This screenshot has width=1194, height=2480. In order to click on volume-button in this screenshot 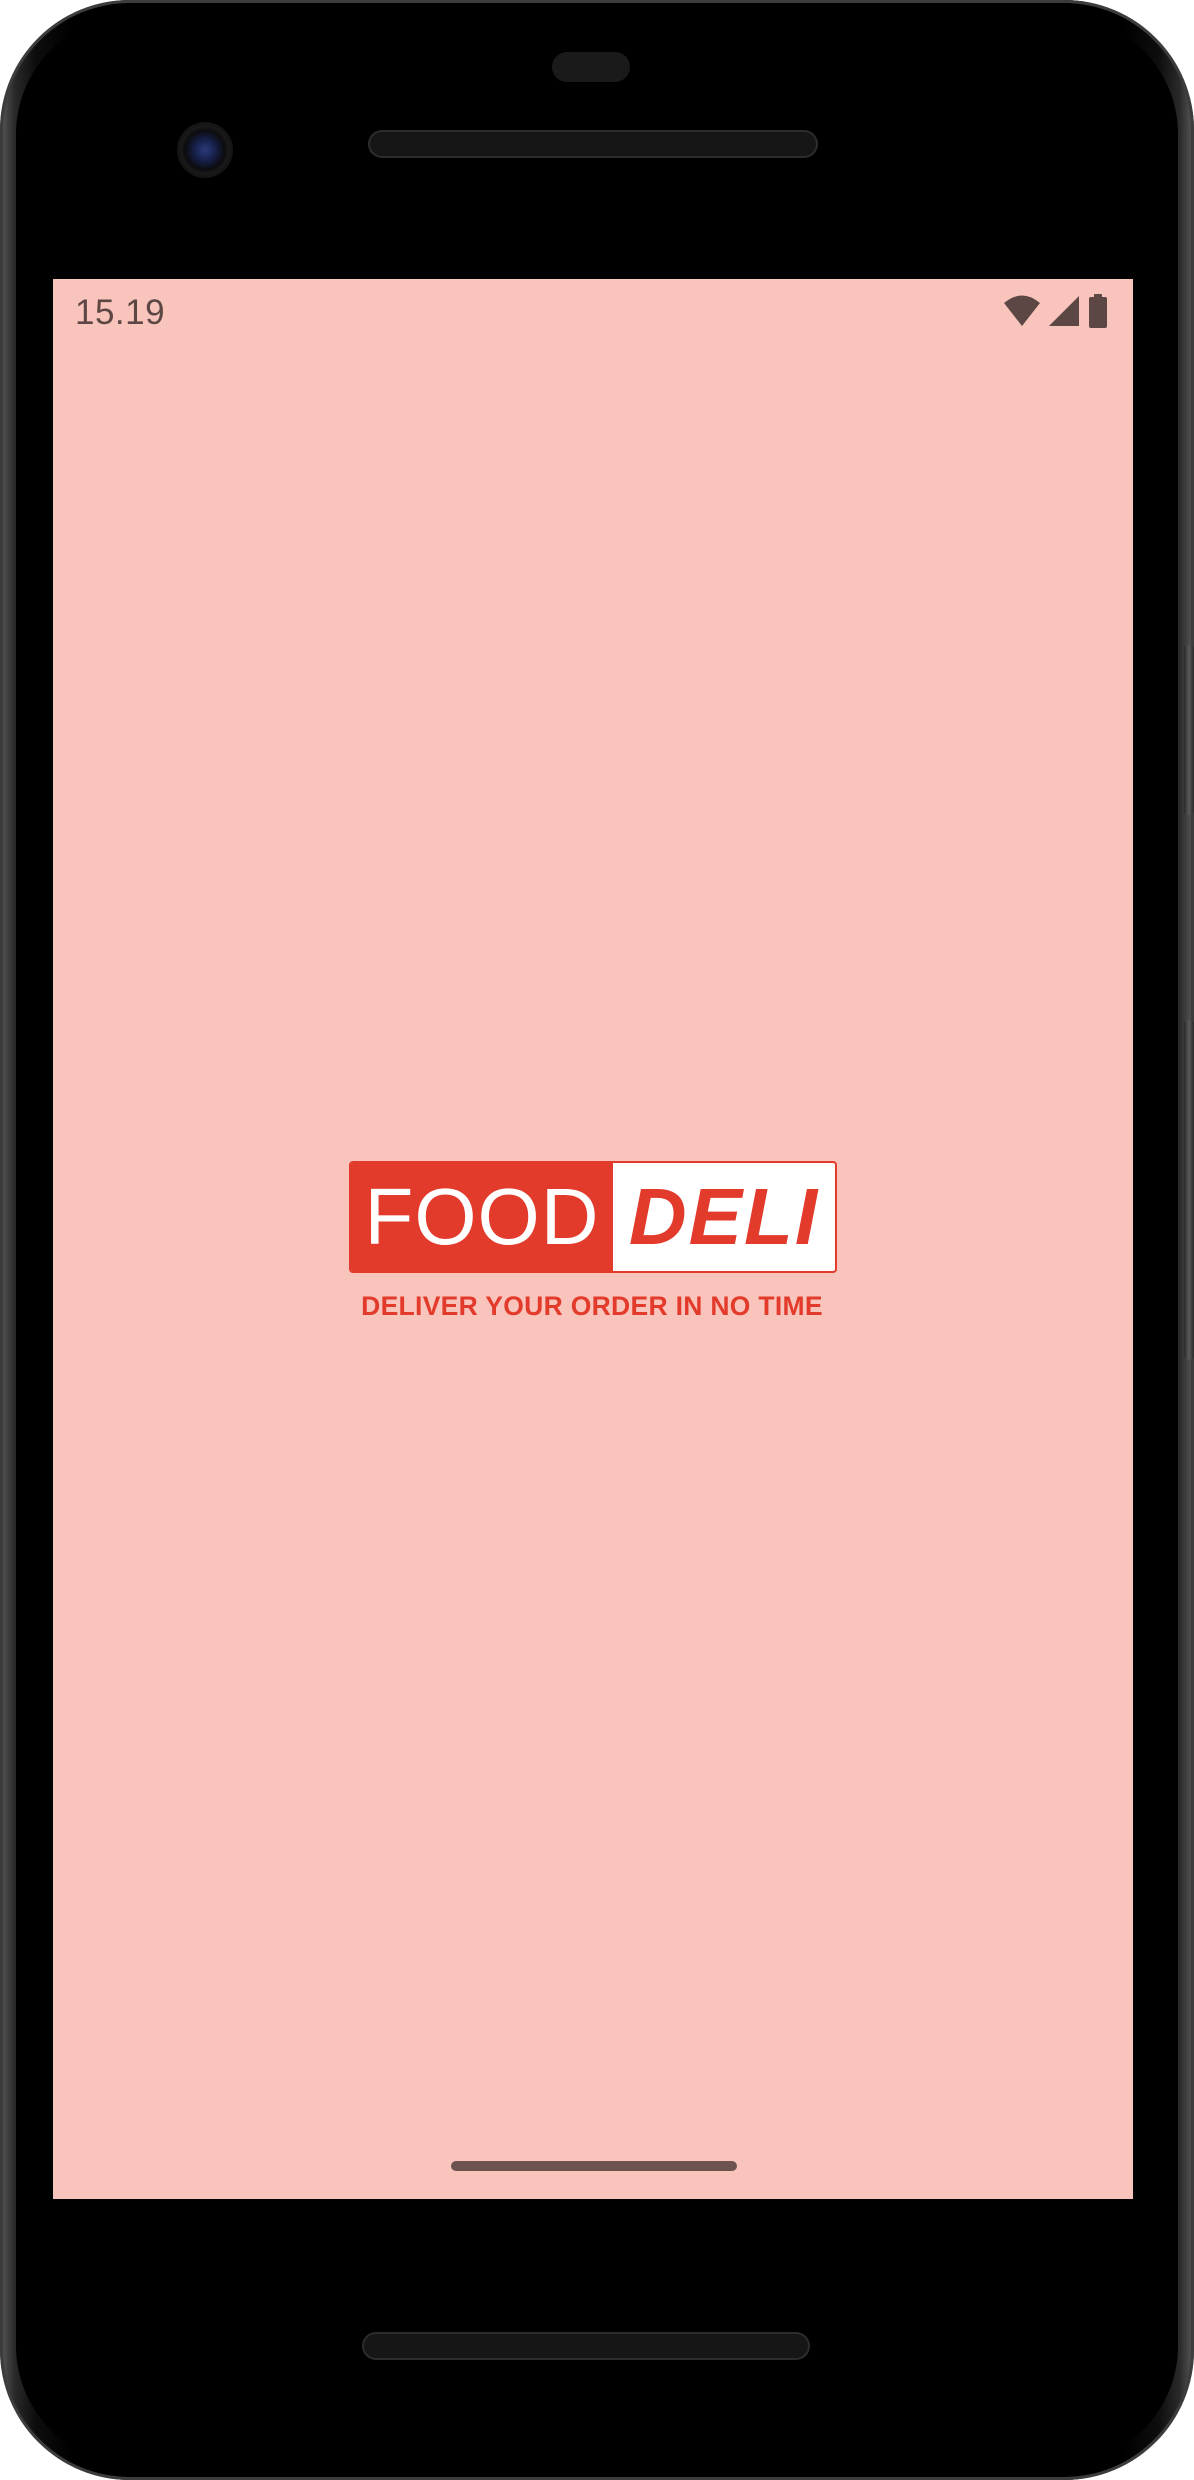, I will do `click(1189, 1190)`.